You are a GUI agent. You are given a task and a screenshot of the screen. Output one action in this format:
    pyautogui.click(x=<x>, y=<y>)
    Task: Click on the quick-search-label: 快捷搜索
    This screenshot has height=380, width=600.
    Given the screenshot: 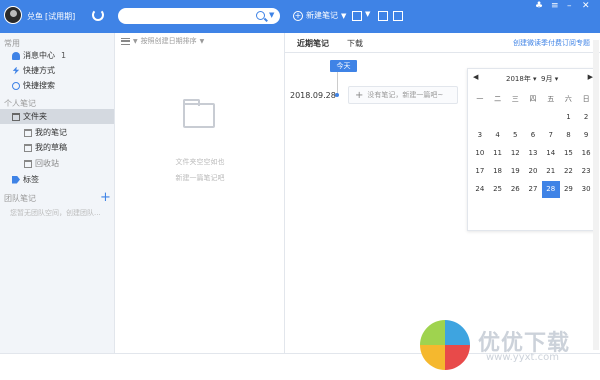 What is the action you would take?
    pyautogui.click(x=39, y=85)
    